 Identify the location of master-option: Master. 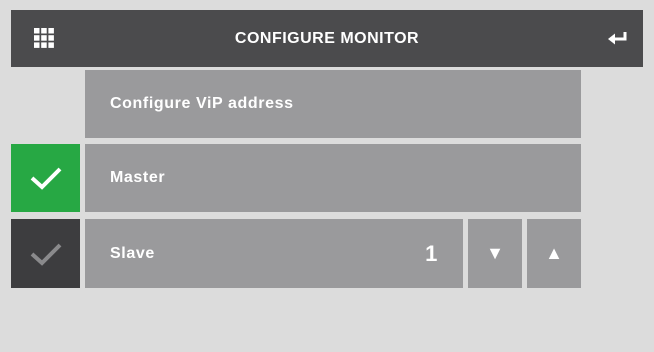
(333, 178).